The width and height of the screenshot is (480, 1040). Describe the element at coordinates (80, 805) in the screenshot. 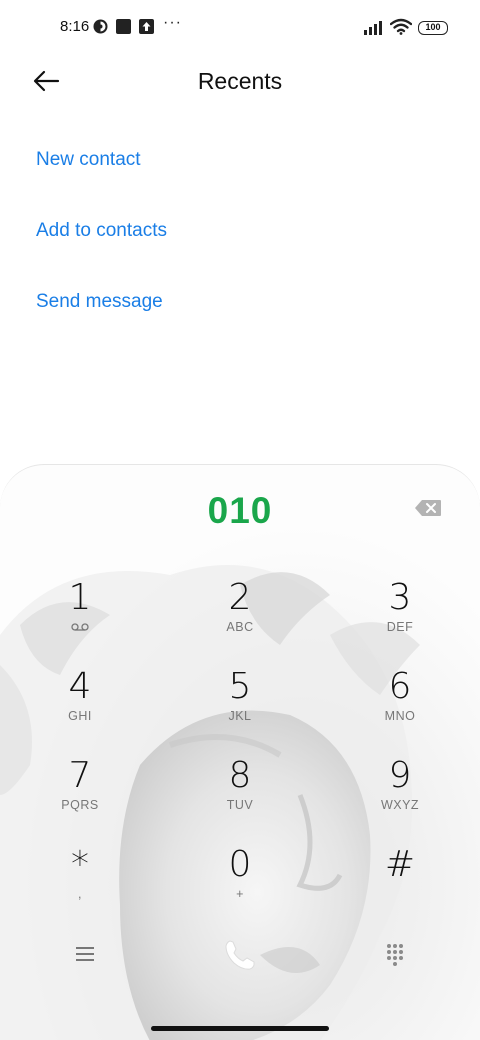

I see `key-letters: PQRS` at that location.